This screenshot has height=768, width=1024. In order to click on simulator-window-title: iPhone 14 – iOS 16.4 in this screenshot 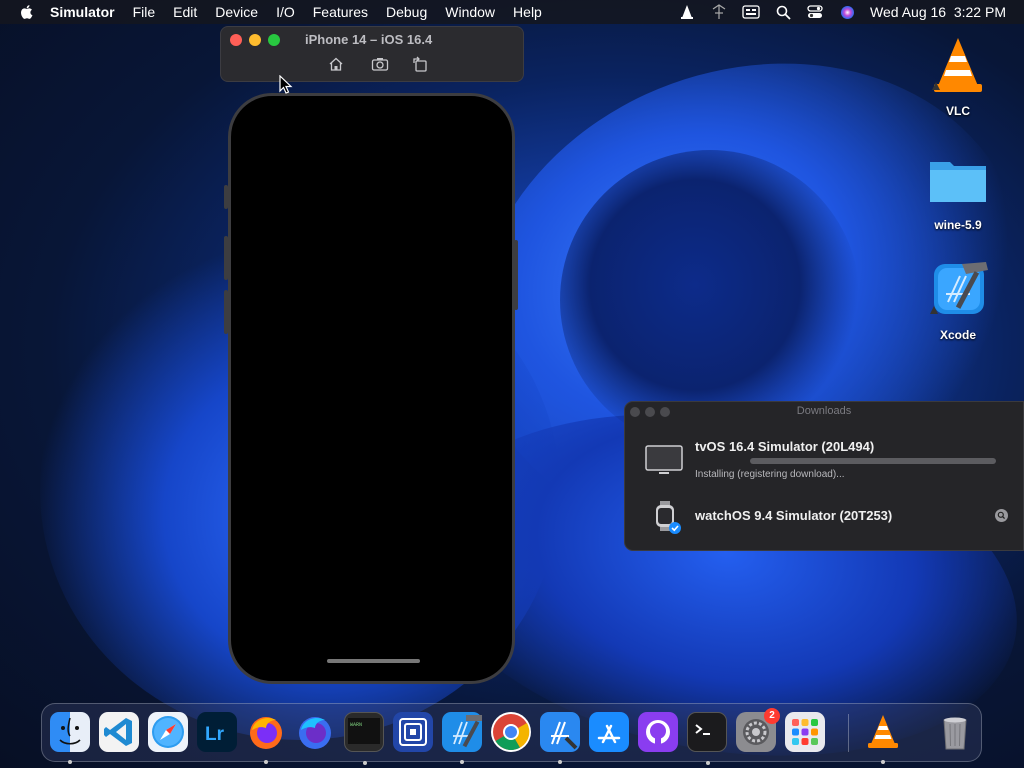, I will do `click(369, 39)`.